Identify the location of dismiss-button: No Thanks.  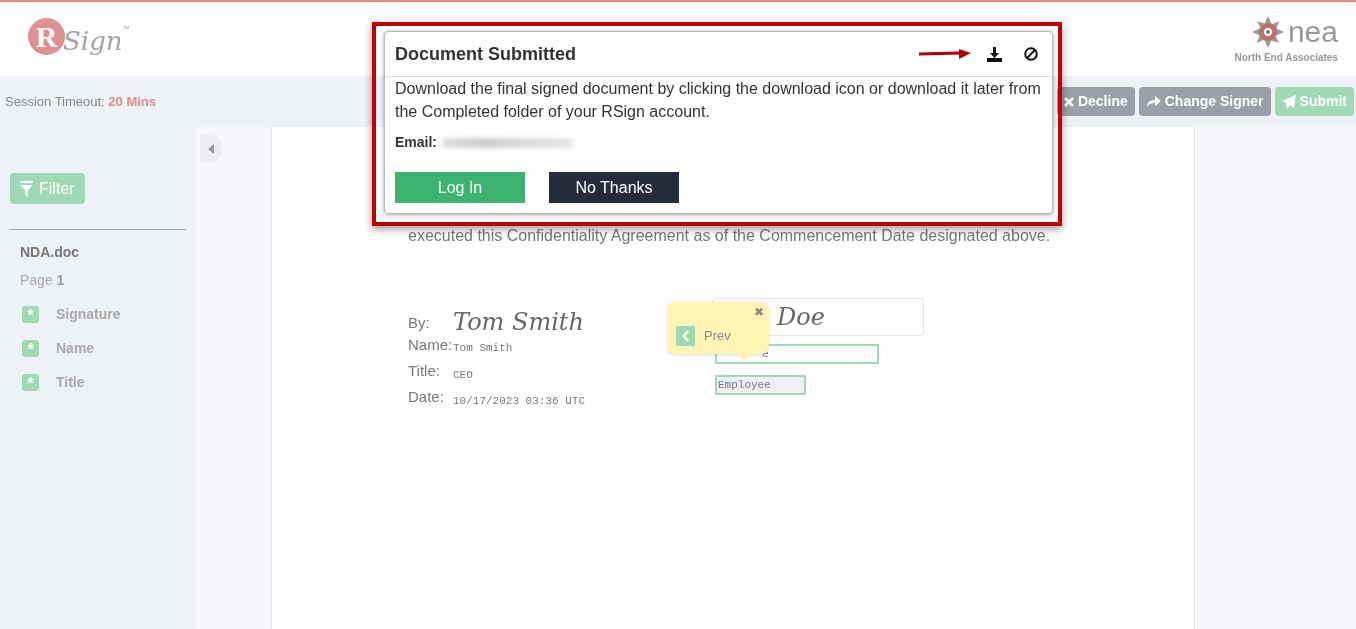
(614, 187).